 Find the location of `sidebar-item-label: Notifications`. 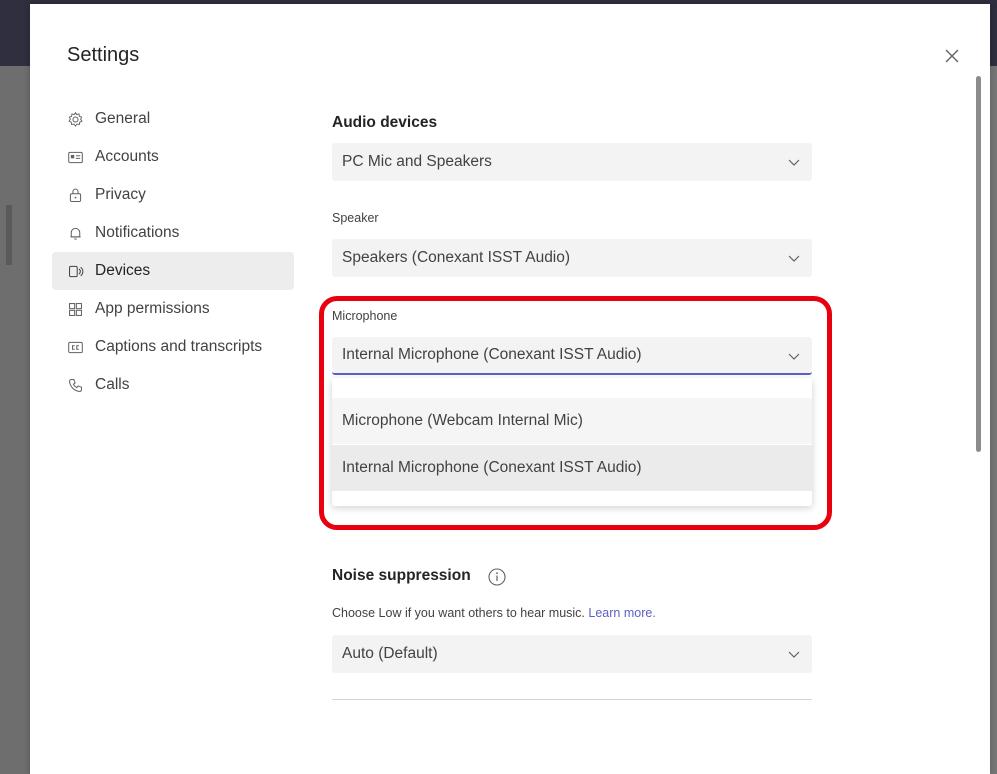

sidebar-item-label: Notifications is located at coordinates (137, 232).